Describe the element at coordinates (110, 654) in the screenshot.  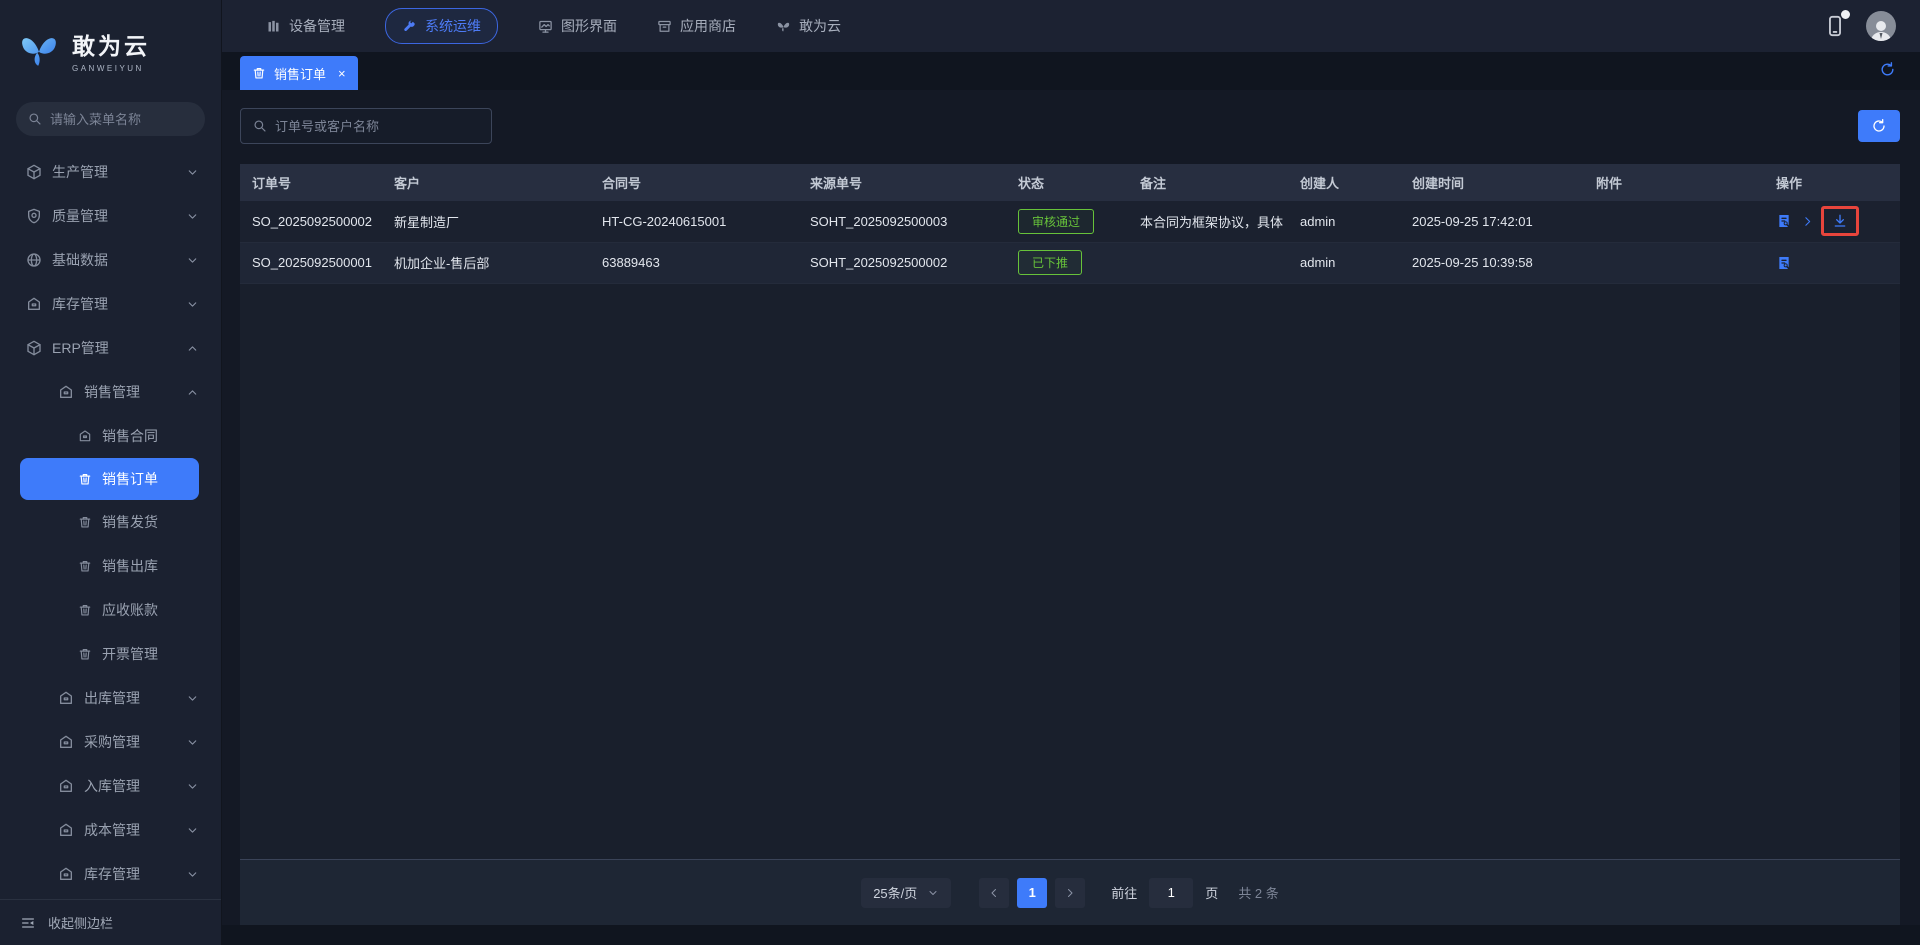
I see `sidebar-item-invoicing: 开票管理` at that location.